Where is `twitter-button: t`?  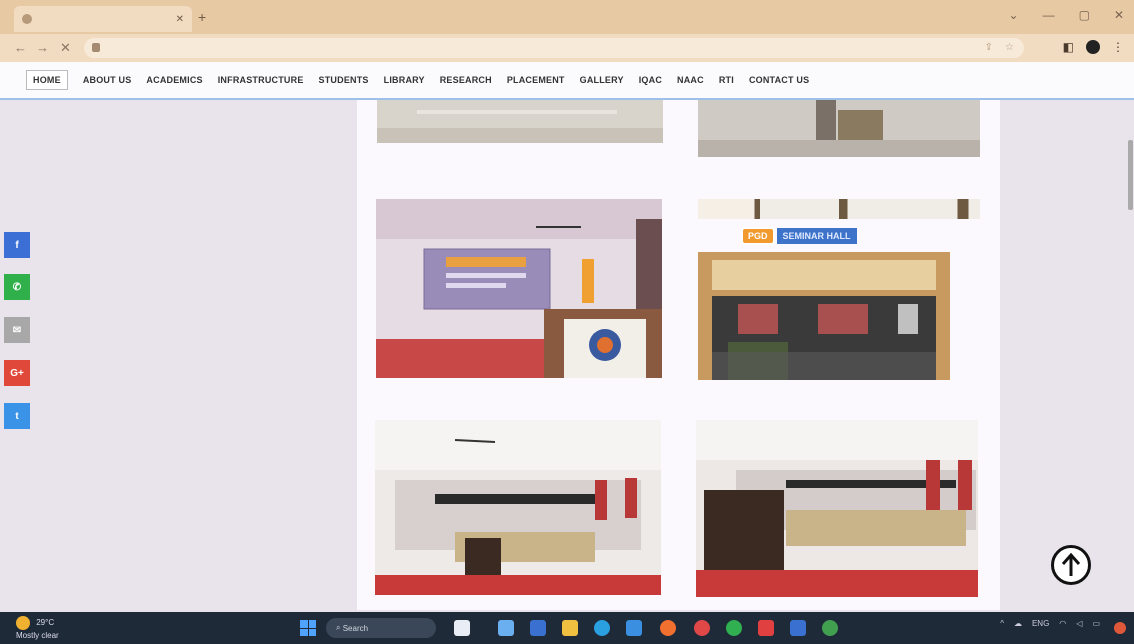 twitter-button: t is located at coordinates (17, 416).